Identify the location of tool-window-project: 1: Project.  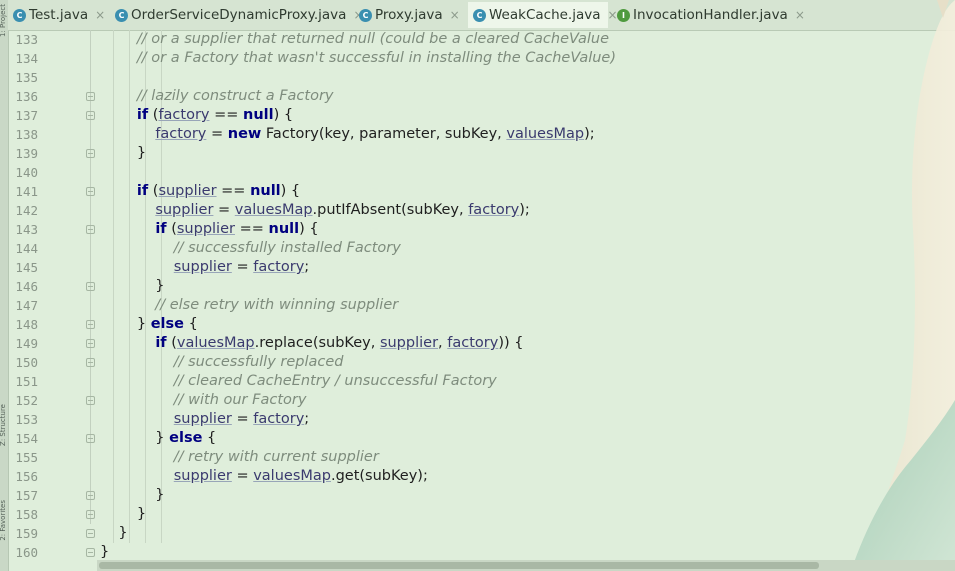
(4, 20).